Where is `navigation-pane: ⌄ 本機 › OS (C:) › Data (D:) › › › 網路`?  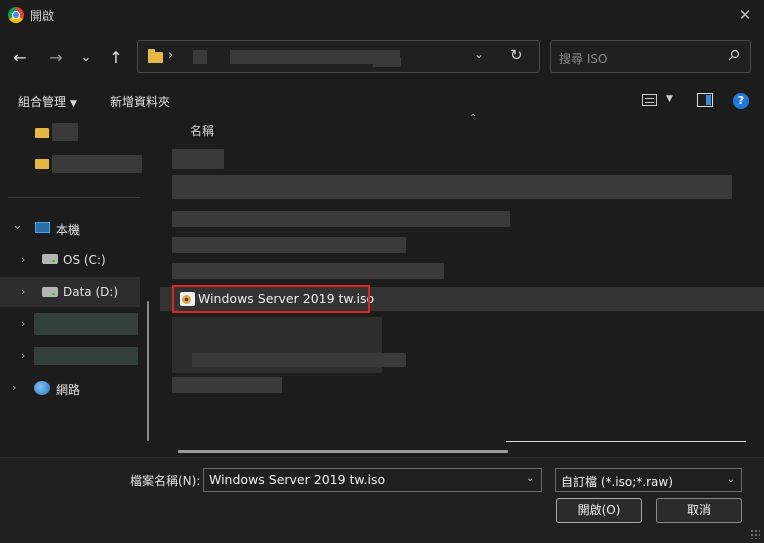 navigation-pane: ⌄ 本機 › OS (C:) › Data (D:) › › › 網路 is located at coordinates (79, 285).